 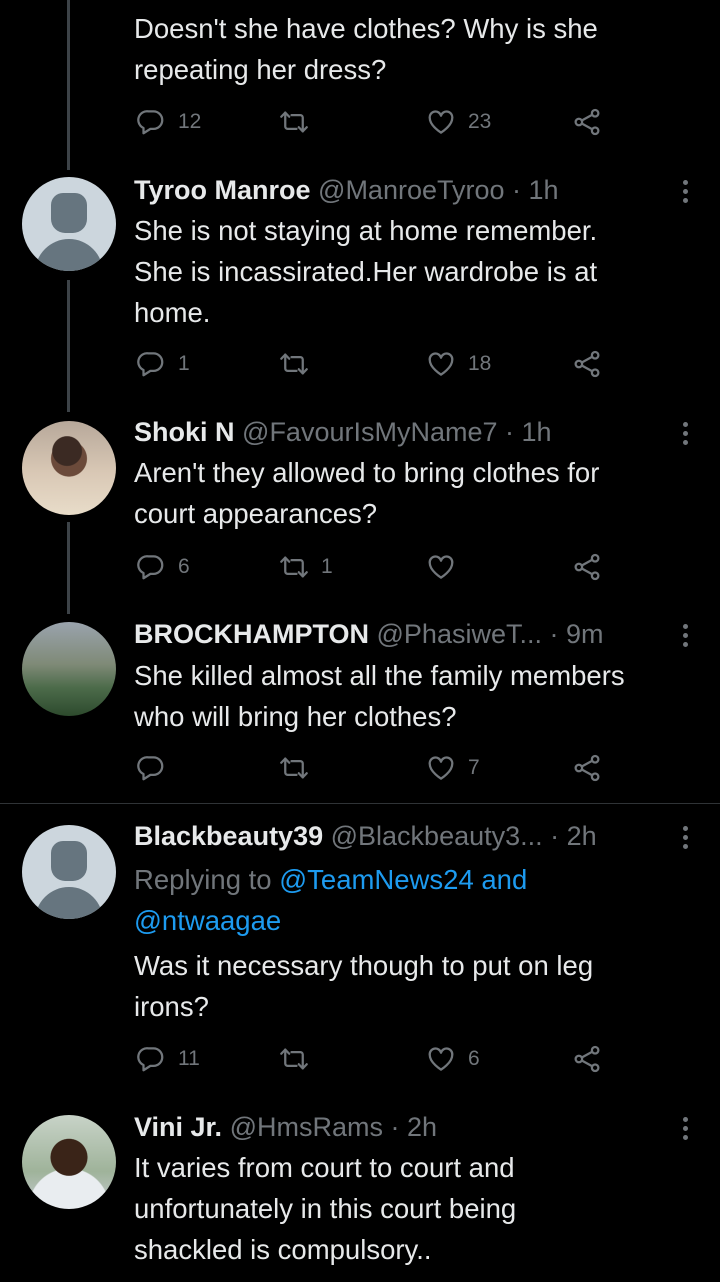 I want to click on reply-count: 11, so click(x=189, y=1058).